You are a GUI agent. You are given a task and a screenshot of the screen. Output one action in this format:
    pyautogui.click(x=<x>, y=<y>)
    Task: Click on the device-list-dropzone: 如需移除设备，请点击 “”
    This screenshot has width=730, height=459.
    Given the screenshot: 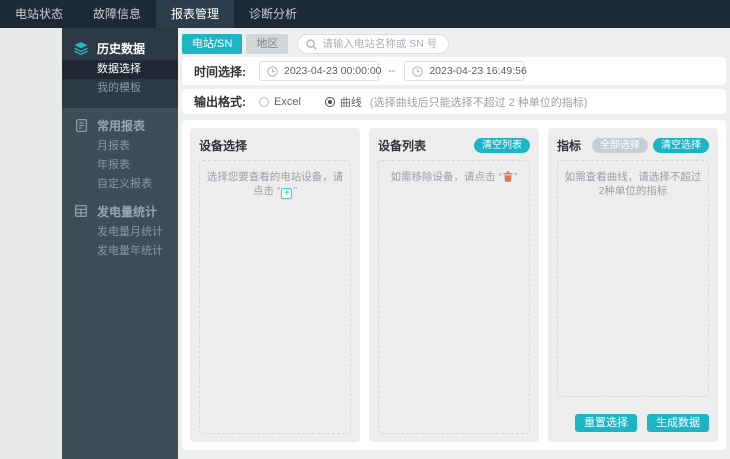 What is the action you would take?
    pyautogui.click(x=454, y=297)
    